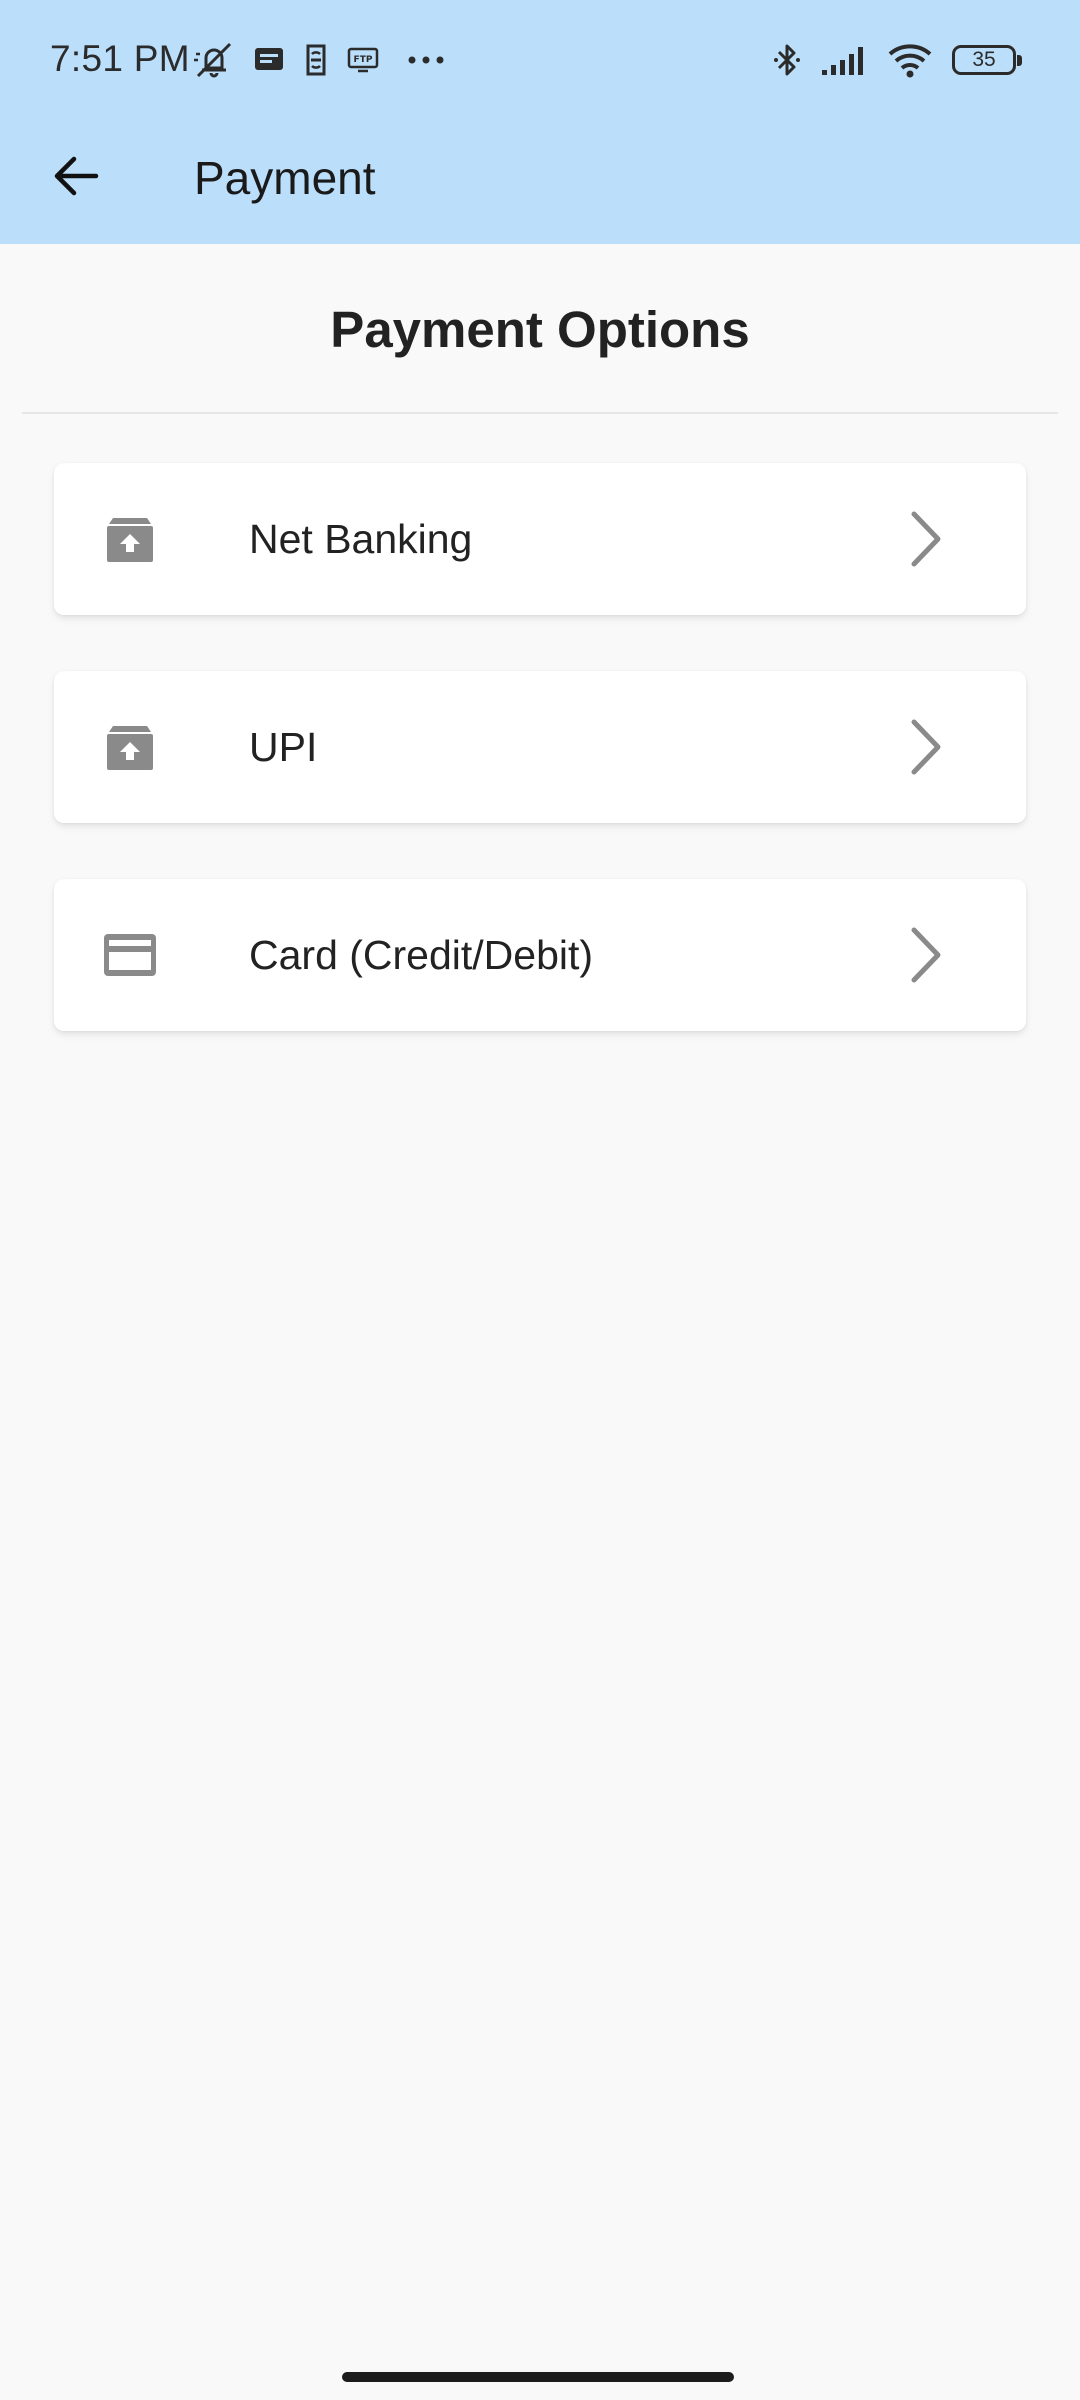 The height and width of the screenshot is (2400, 1080). I want to click on back-arrow-icon, so click(76, 178).